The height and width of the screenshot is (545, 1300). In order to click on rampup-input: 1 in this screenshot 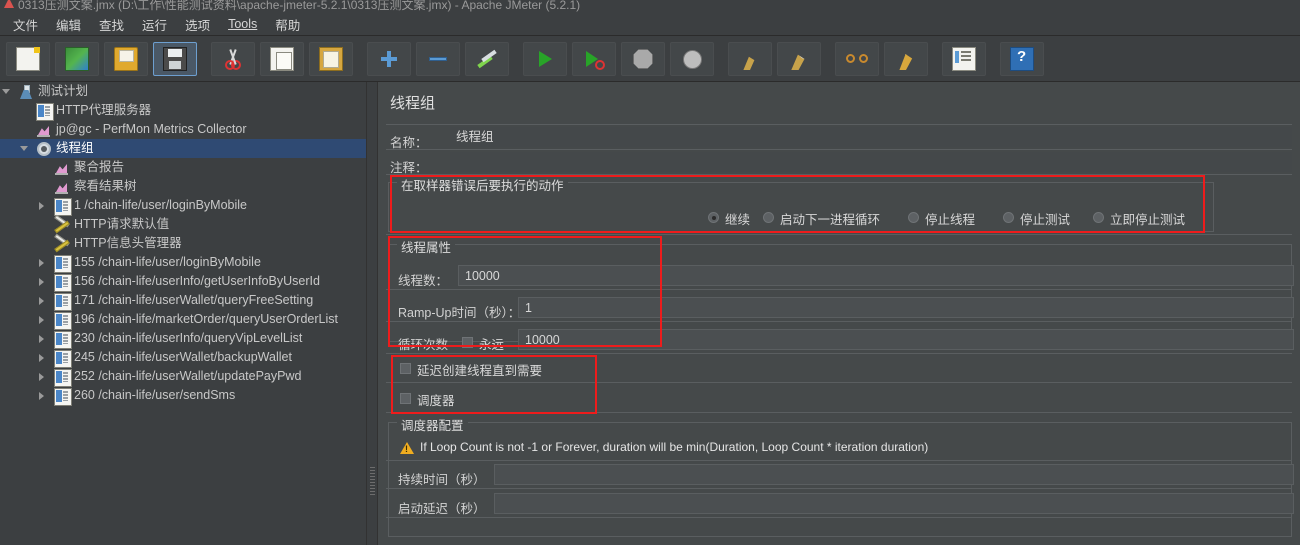, I will do `click(906, 307)`.